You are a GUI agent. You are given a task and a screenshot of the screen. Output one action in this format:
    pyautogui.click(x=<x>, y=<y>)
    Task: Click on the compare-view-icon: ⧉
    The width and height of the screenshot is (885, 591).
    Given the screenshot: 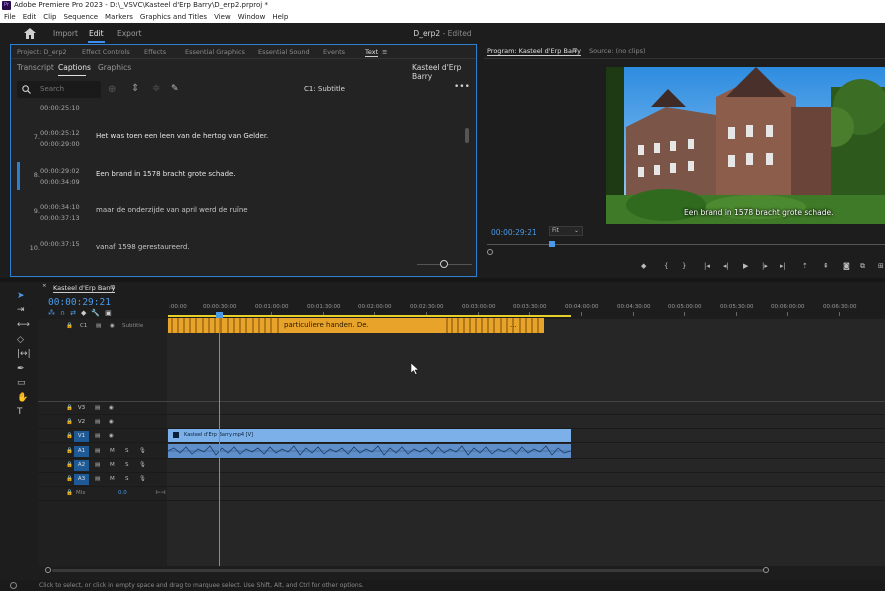 What is the action you would take?
    pyautogui.click(x=862, y=266)
    